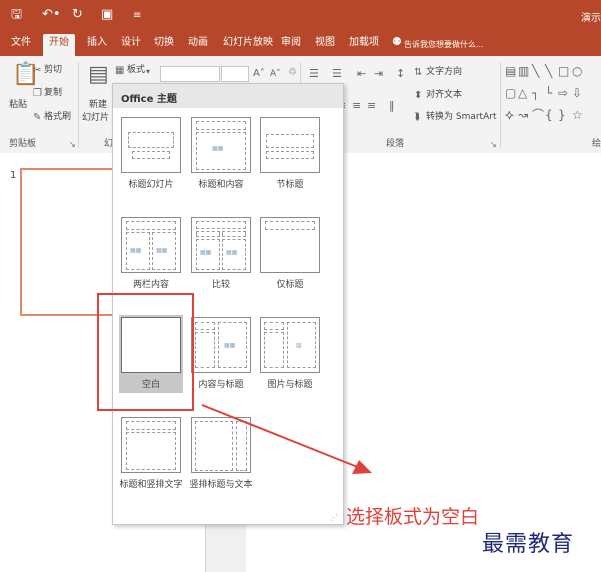  What do you see at coordinates (364, 43) in the screenshot?
I see `tab-addins: 加载项` at bounding box center [364, 43].